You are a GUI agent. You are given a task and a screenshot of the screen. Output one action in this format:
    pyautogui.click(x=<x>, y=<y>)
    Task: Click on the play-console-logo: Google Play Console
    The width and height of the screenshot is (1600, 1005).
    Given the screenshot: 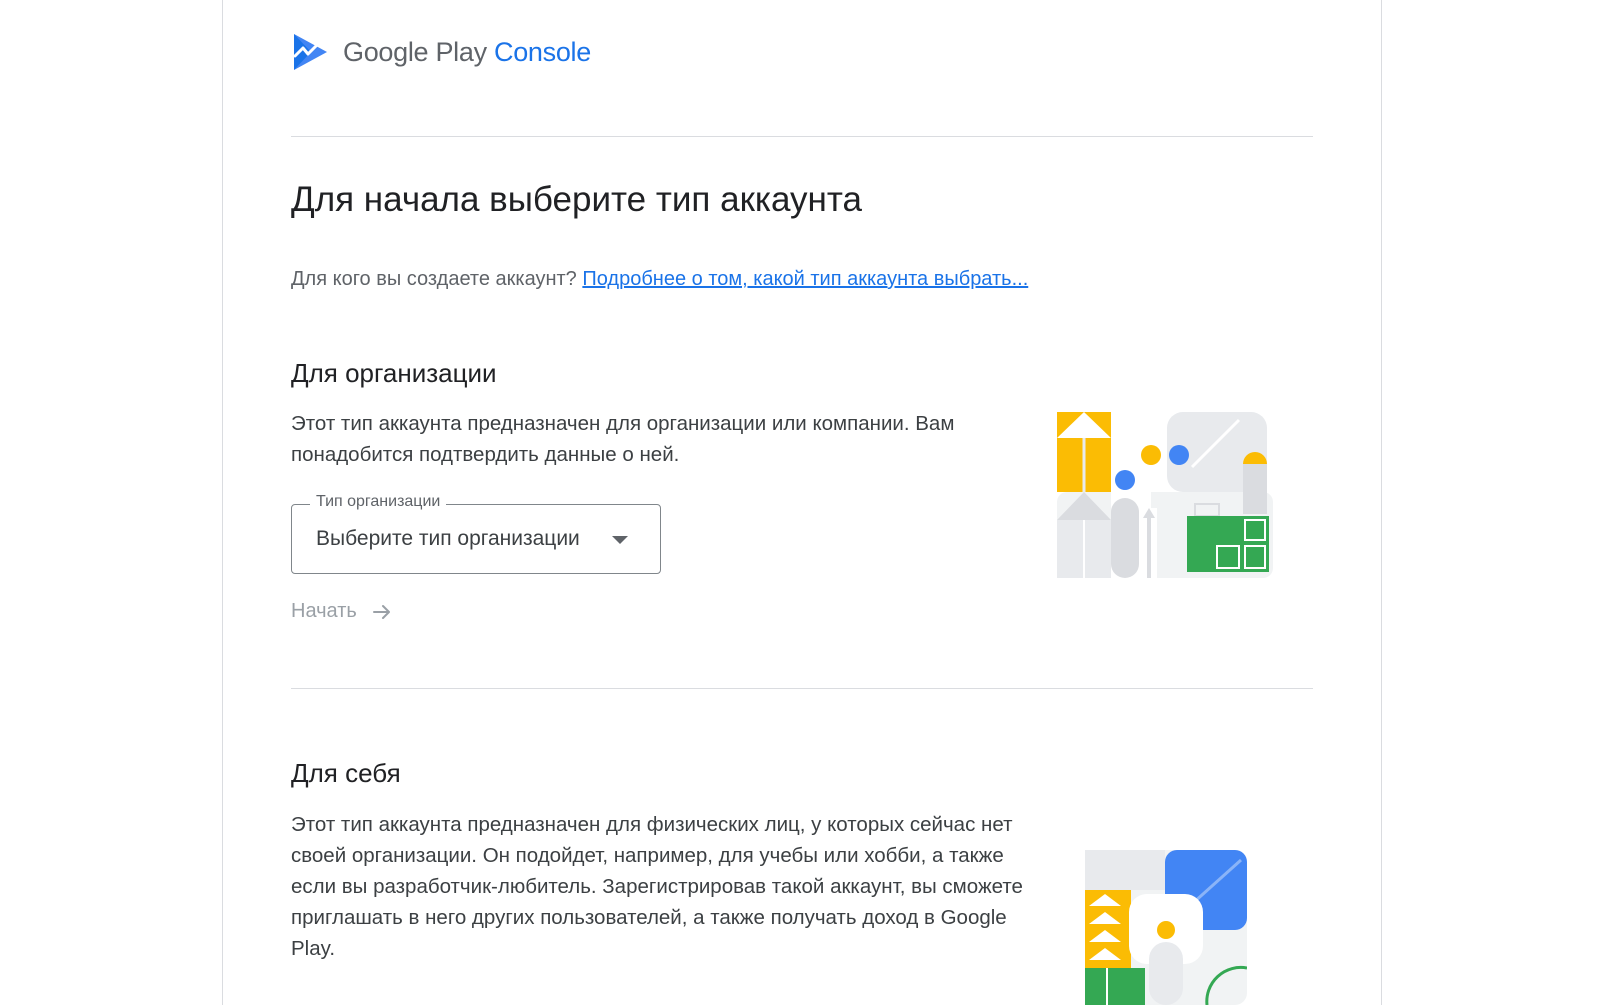 What is the action you would take?
    pyautogui.click(x=441, y=52)
    